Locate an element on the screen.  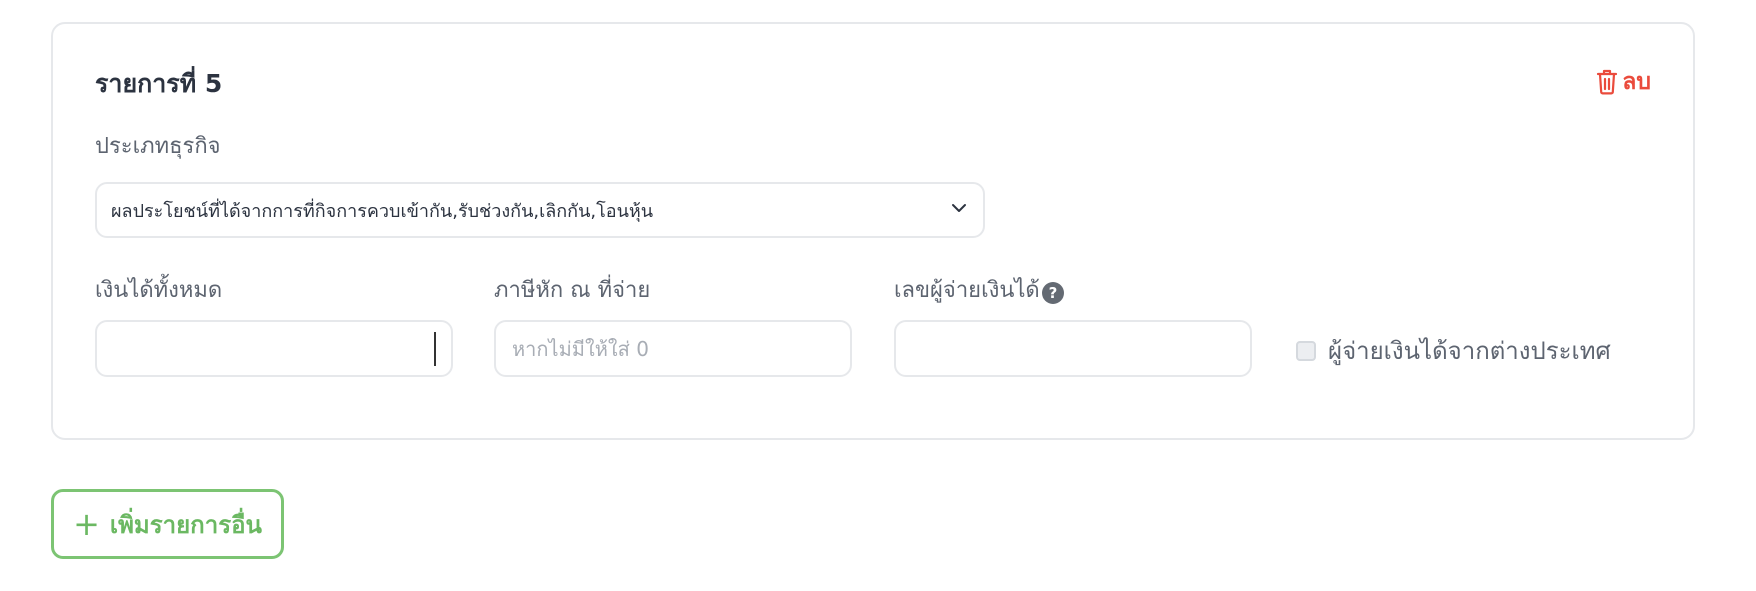
question-circle-icon: ? is located at coordinates (1053, 293).